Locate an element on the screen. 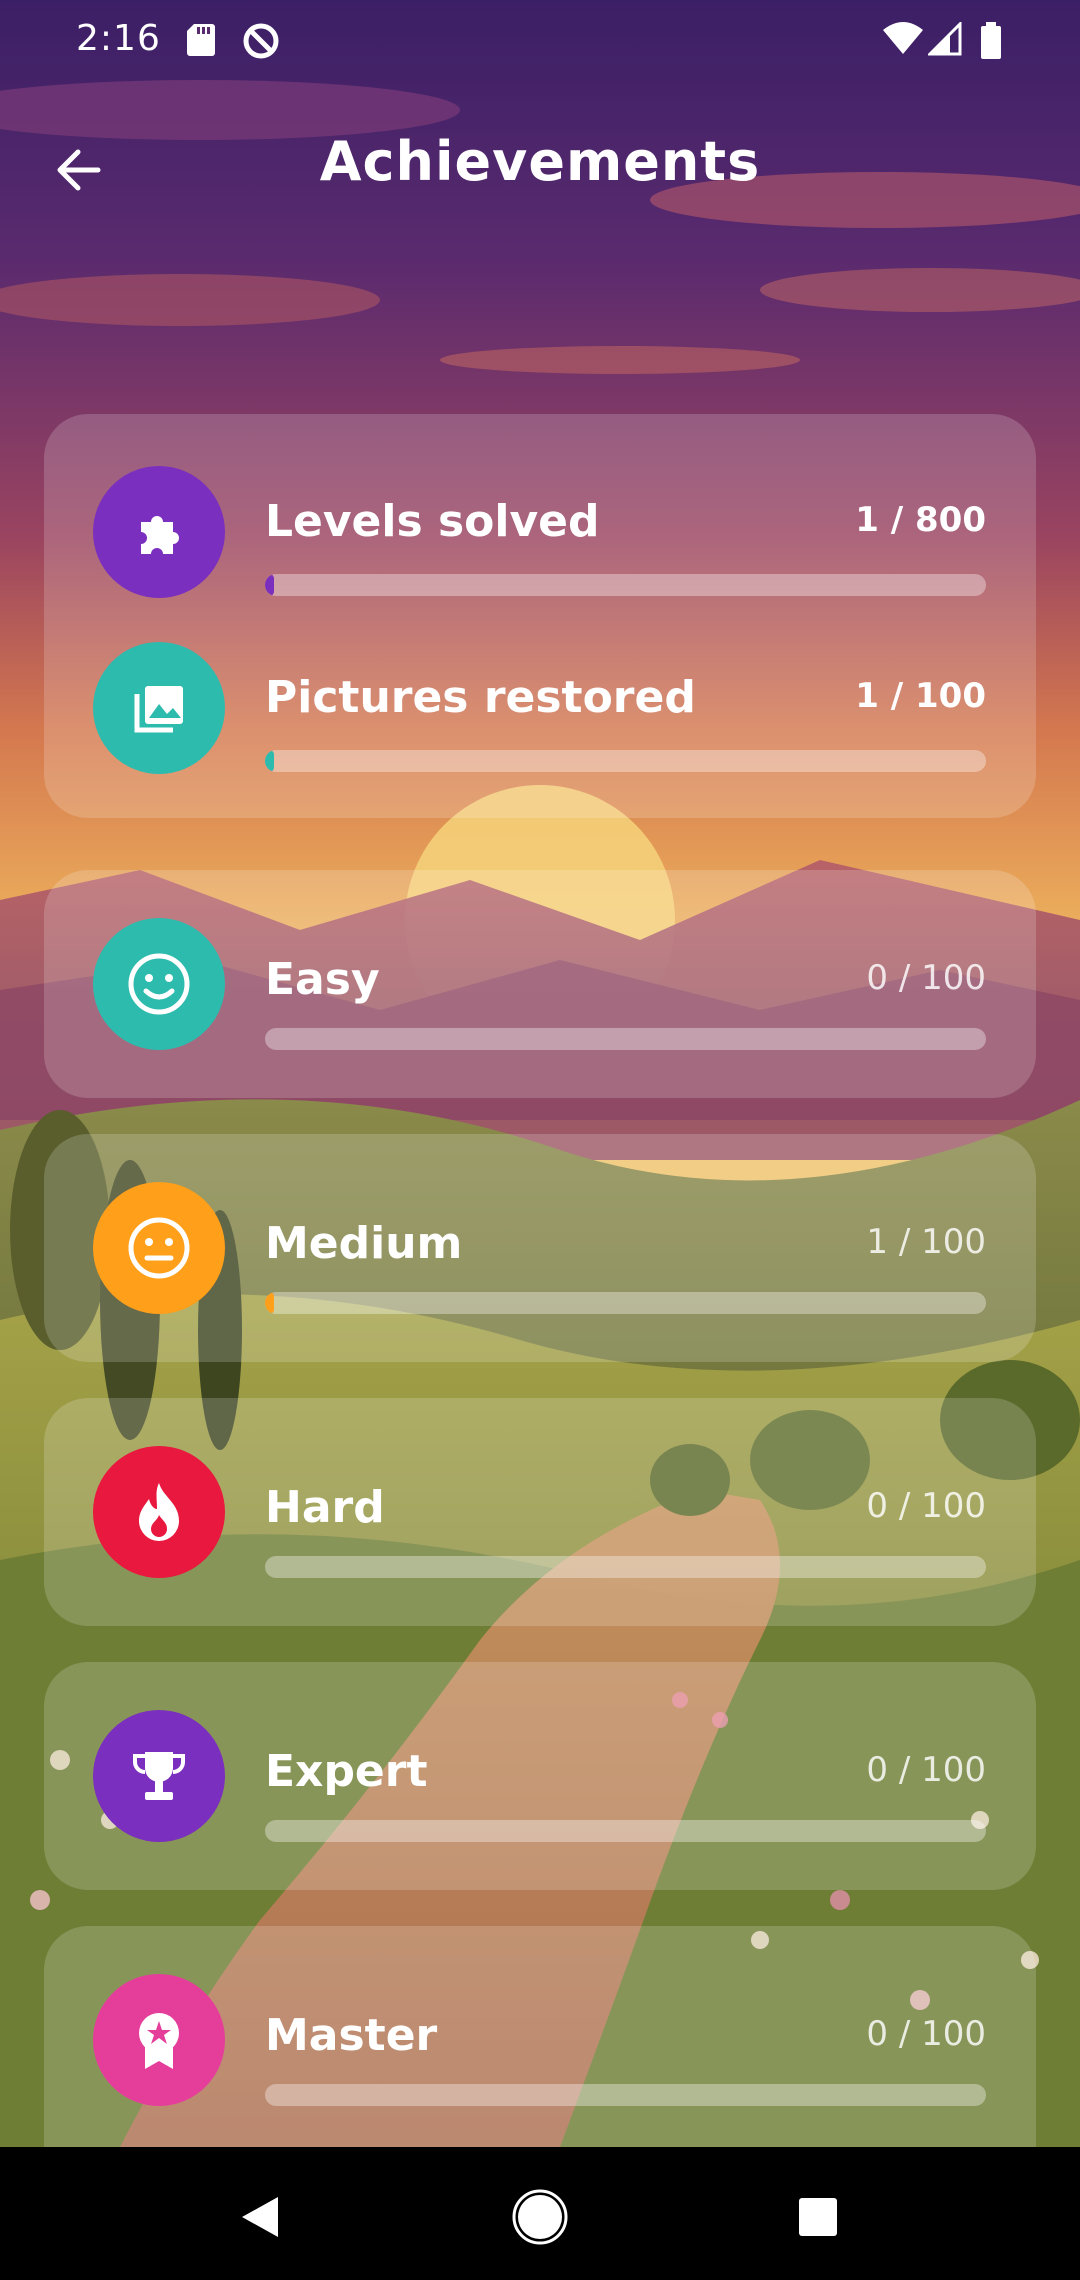 This screenshot has height=2280, width=1080. achievement-row-medium: Medium 1 / 100 is located at coordinates (540, 1248).